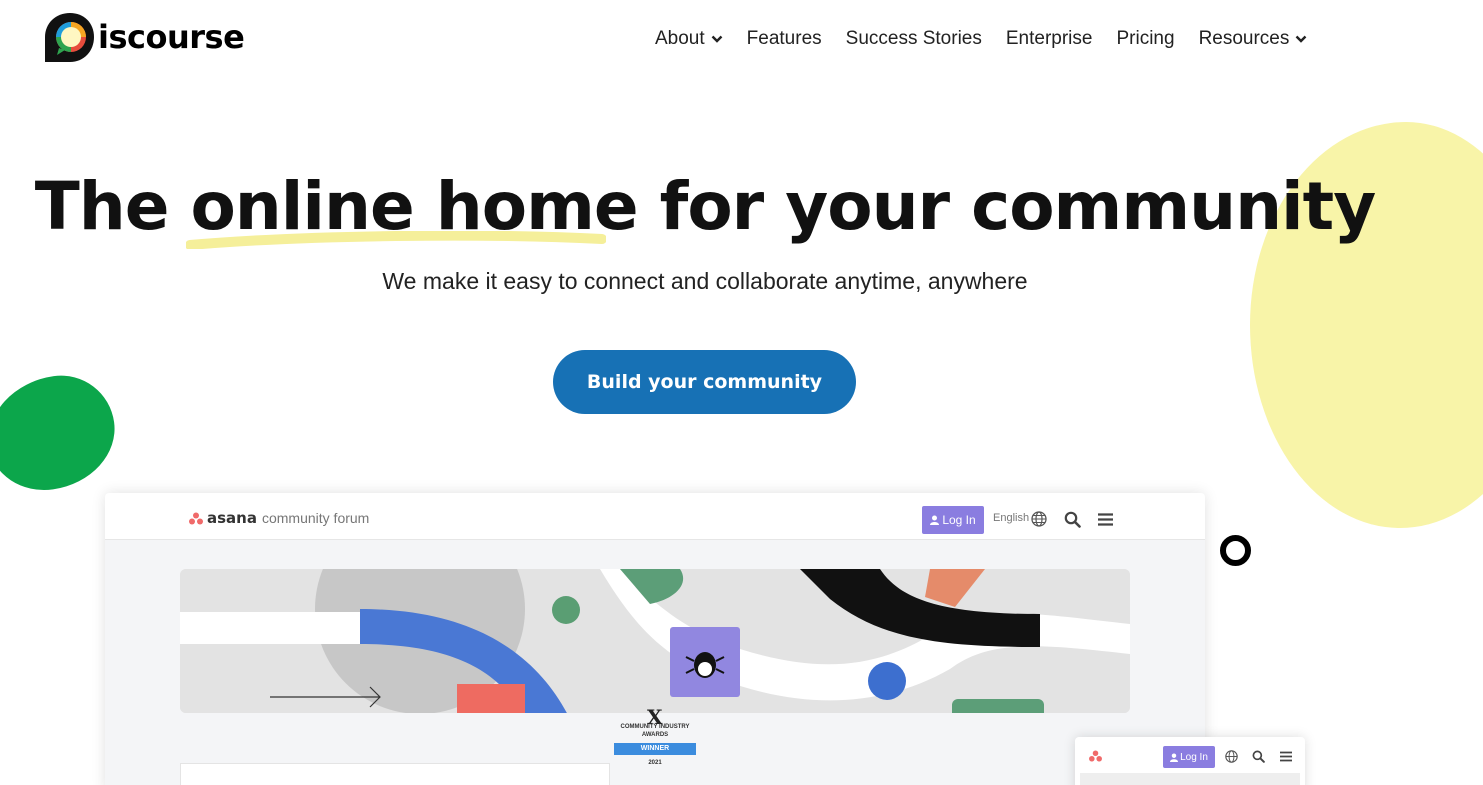 Image resolution: width=1483 pixels, height=785 pixels. I want to click on nav-features-label: Features, so click(784, 38).